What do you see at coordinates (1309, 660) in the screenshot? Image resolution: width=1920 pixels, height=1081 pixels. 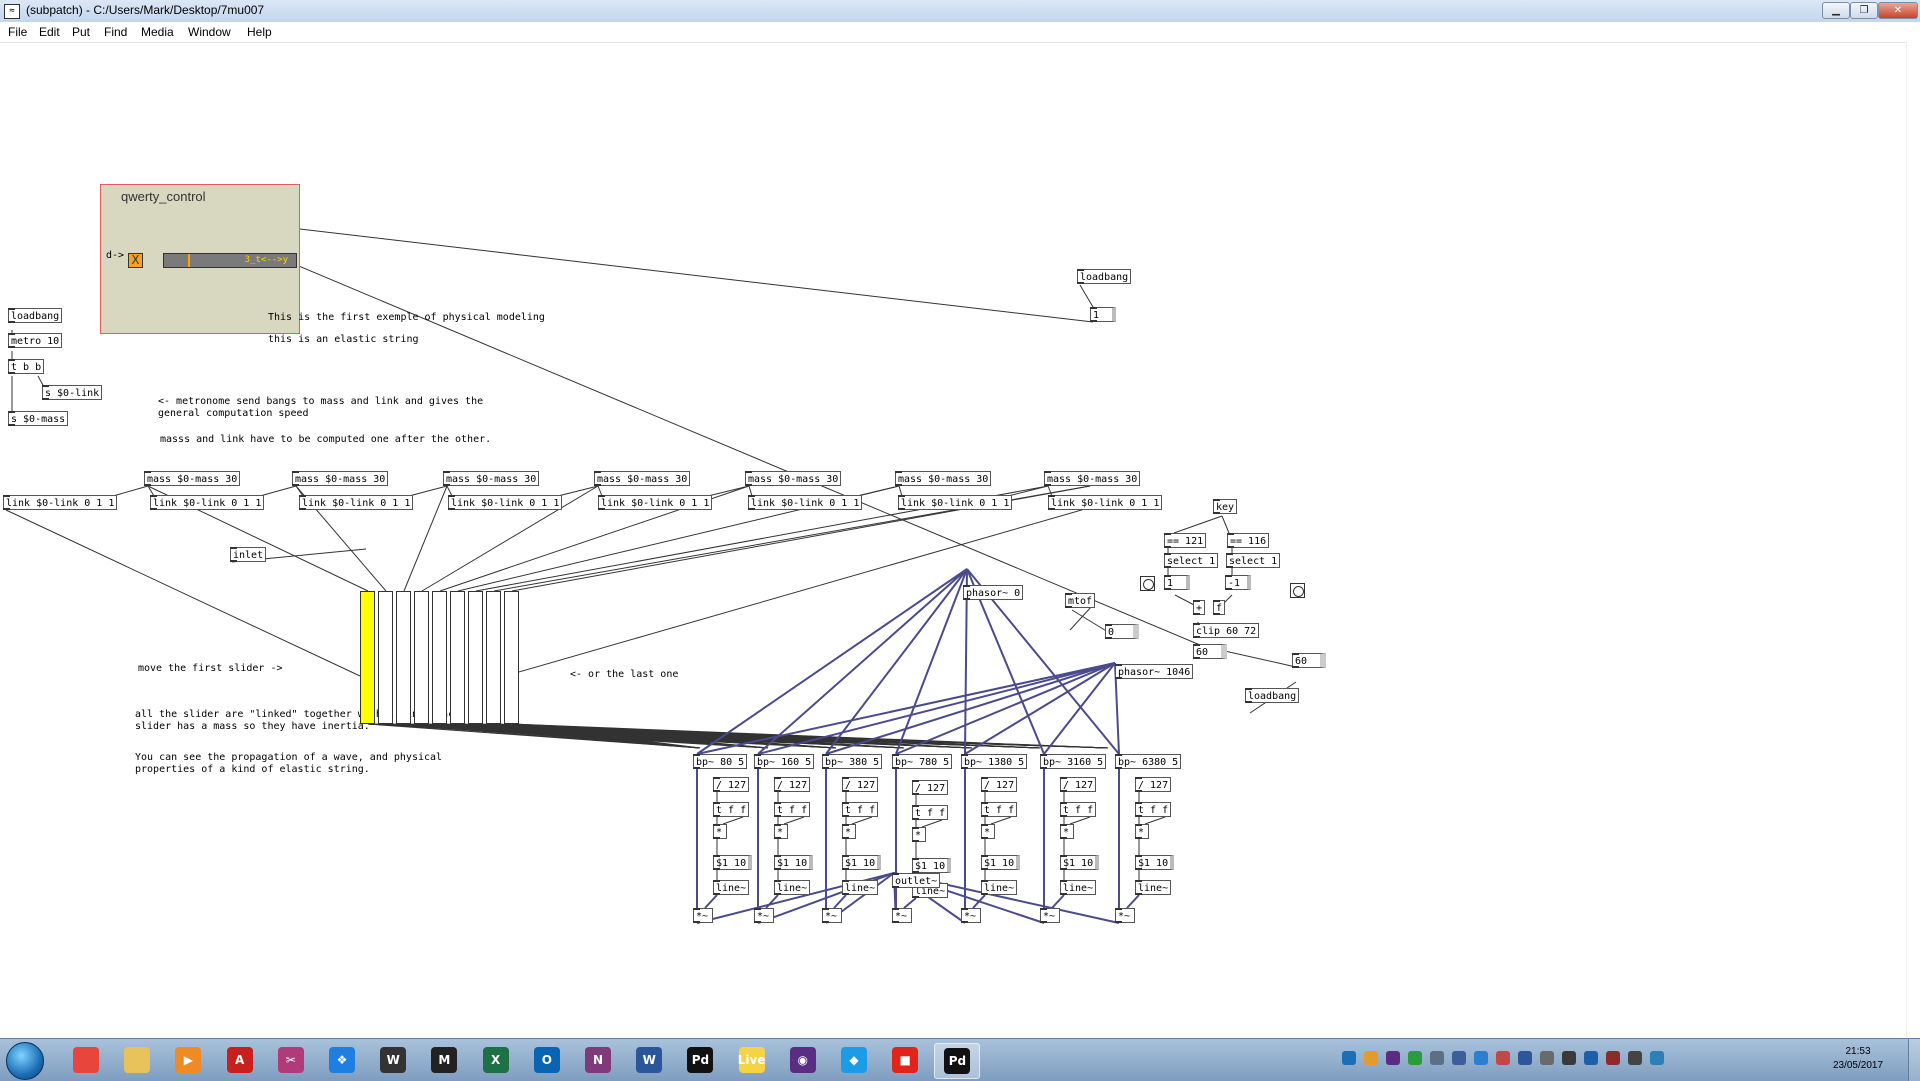 I see `number-box: 60` at bounding box center [1309, 660].